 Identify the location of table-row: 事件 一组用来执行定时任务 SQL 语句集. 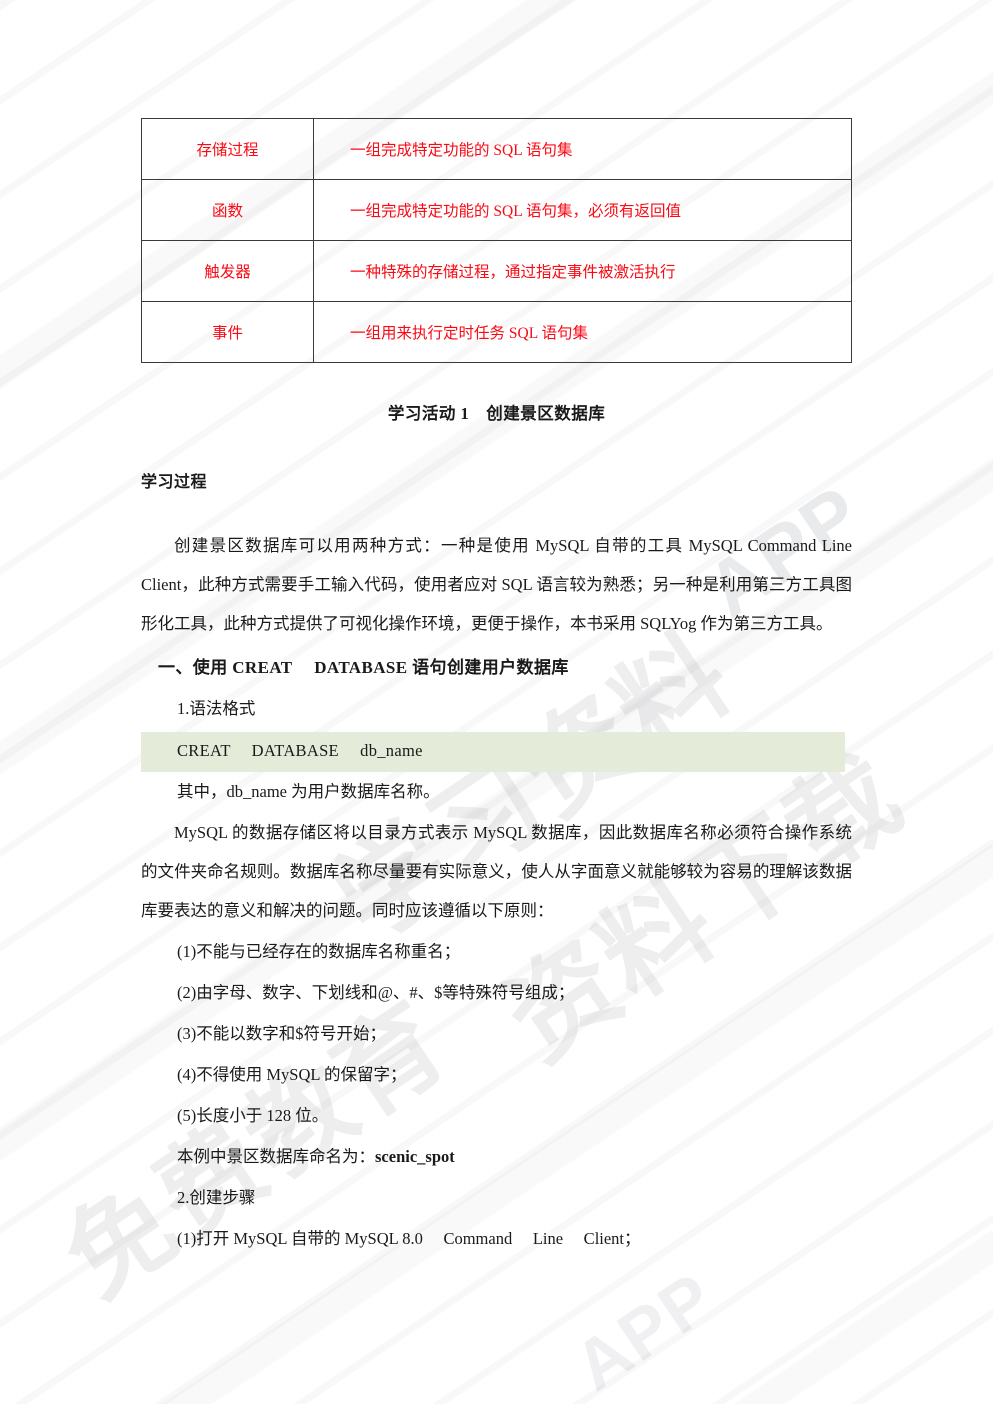
(496, 332).